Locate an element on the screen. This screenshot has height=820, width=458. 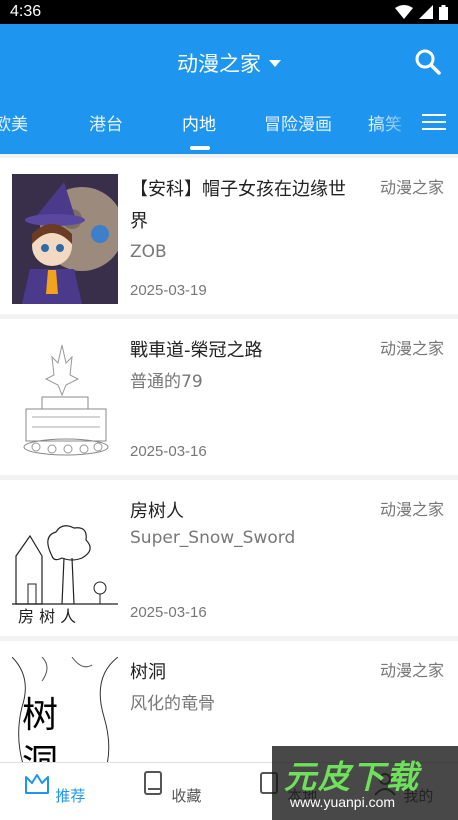
search-icon is located at coordinates (428, 62).